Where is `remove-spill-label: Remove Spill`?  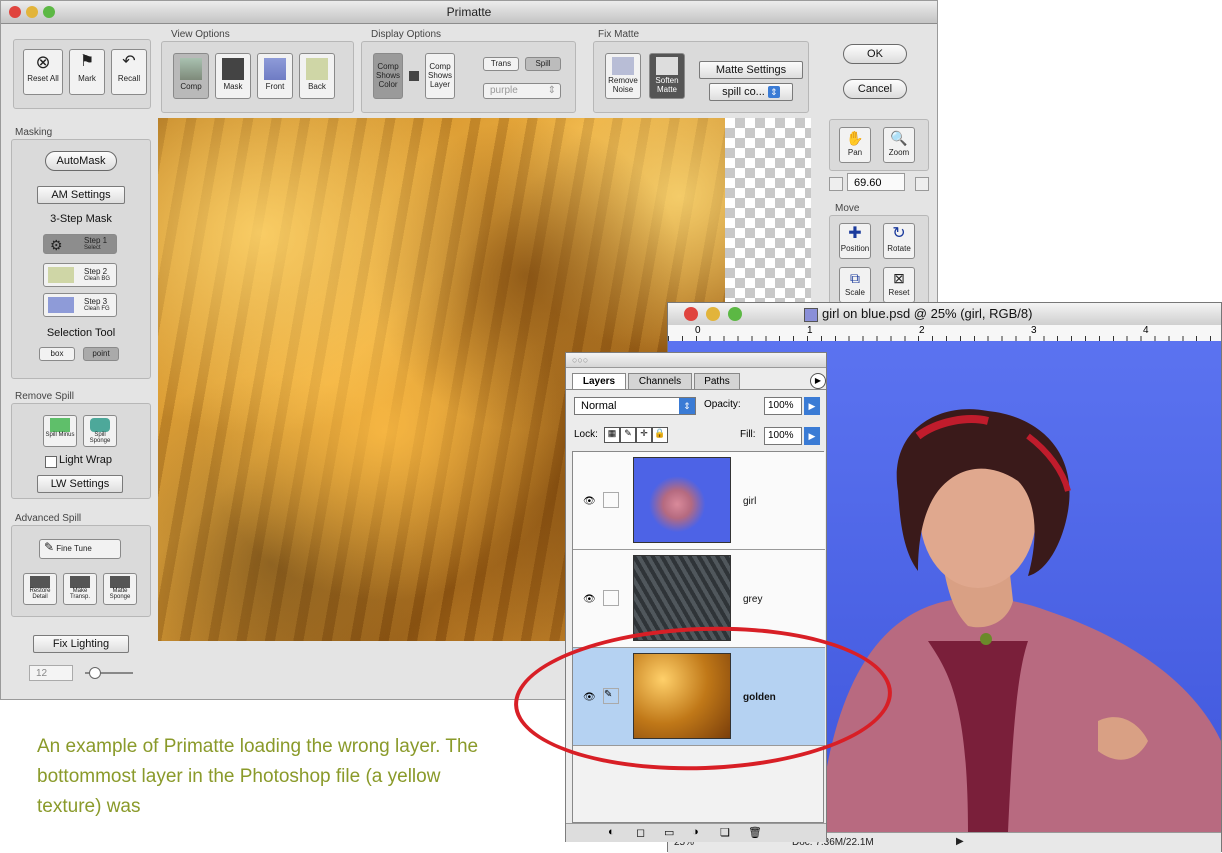 remove-spill-label: Remove Spill is located at coordinates (44, 396).